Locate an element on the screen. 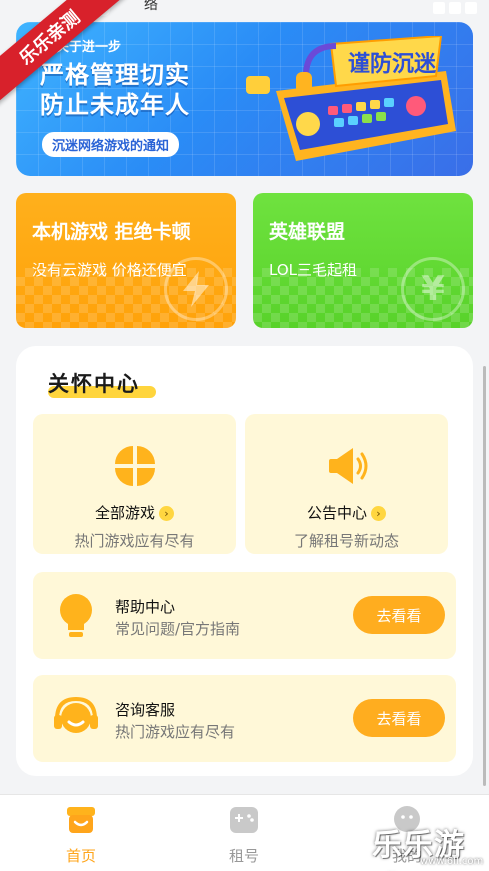 This screenshot has width=489, height=871. banner-title: 严格管理切实 防止未成年人 is located at coordinates (115, 90).